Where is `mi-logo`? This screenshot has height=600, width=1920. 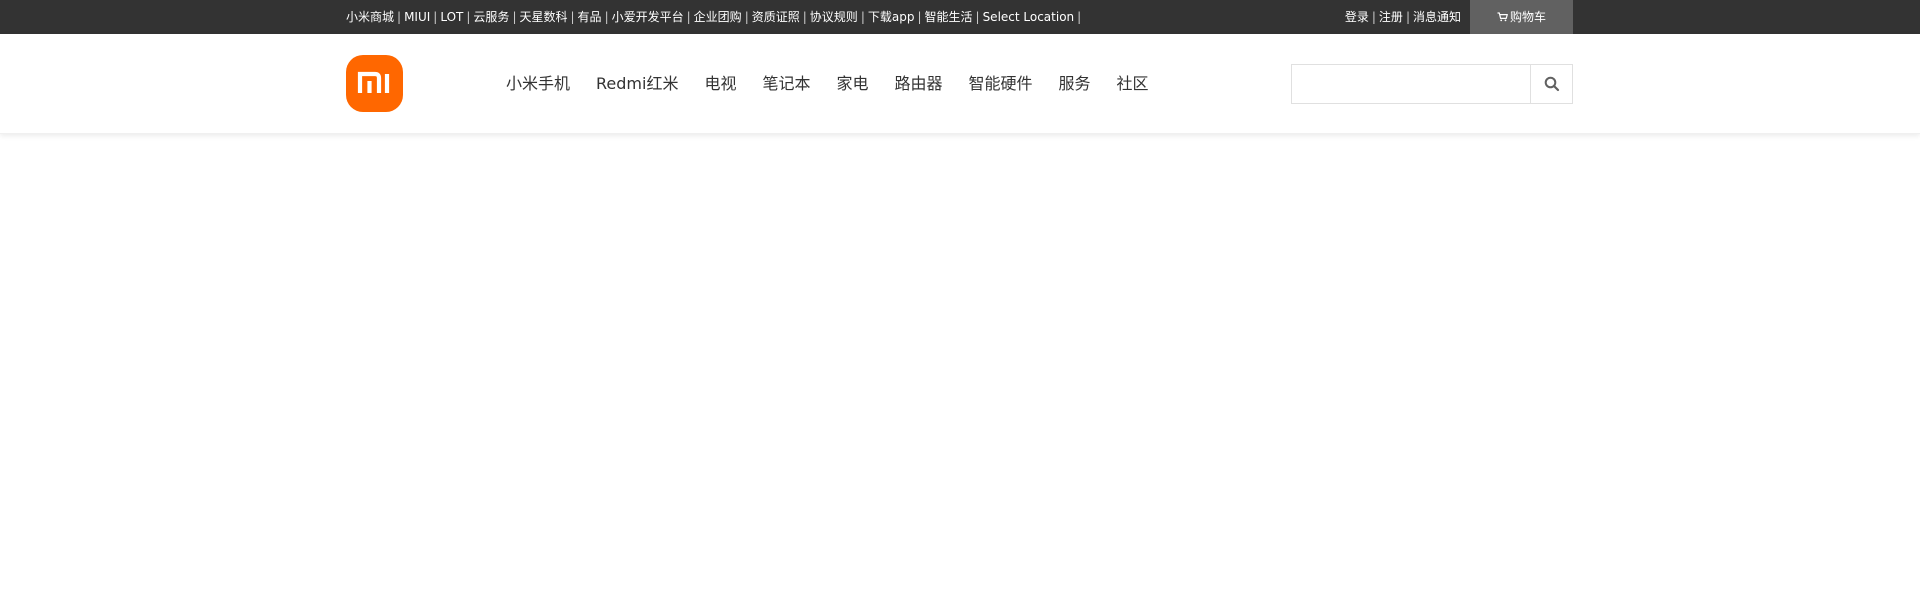 mi-logo is located at coordinates (374, 83).